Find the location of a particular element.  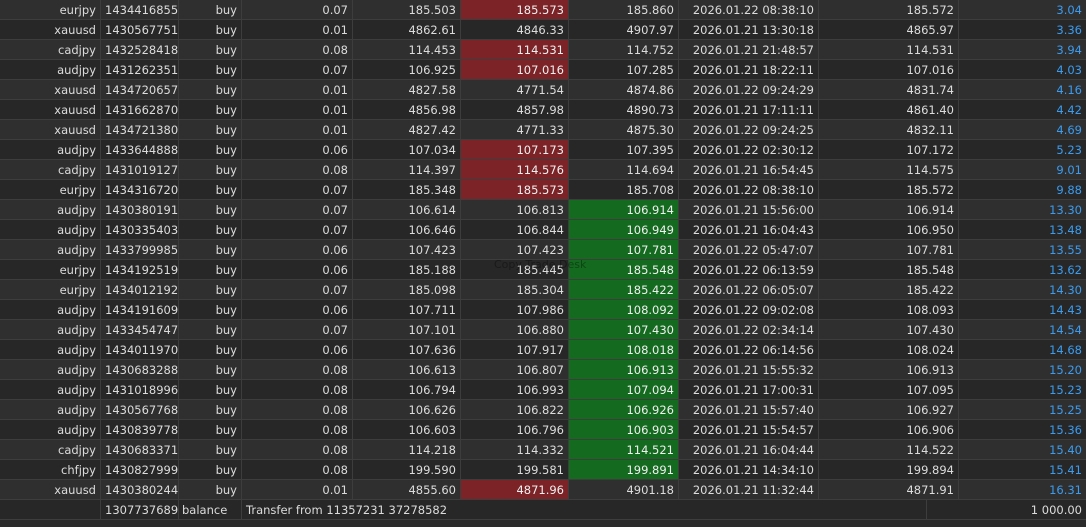

ticket-cell: 1433454747 is located at coordinates (140, 330).